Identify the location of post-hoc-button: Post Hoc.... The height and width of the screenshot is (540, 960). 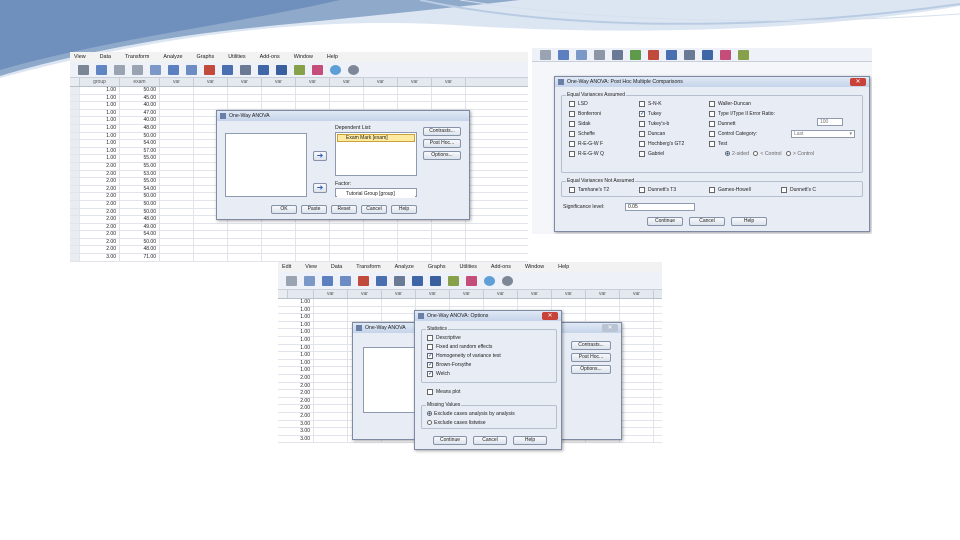
(442, 143).